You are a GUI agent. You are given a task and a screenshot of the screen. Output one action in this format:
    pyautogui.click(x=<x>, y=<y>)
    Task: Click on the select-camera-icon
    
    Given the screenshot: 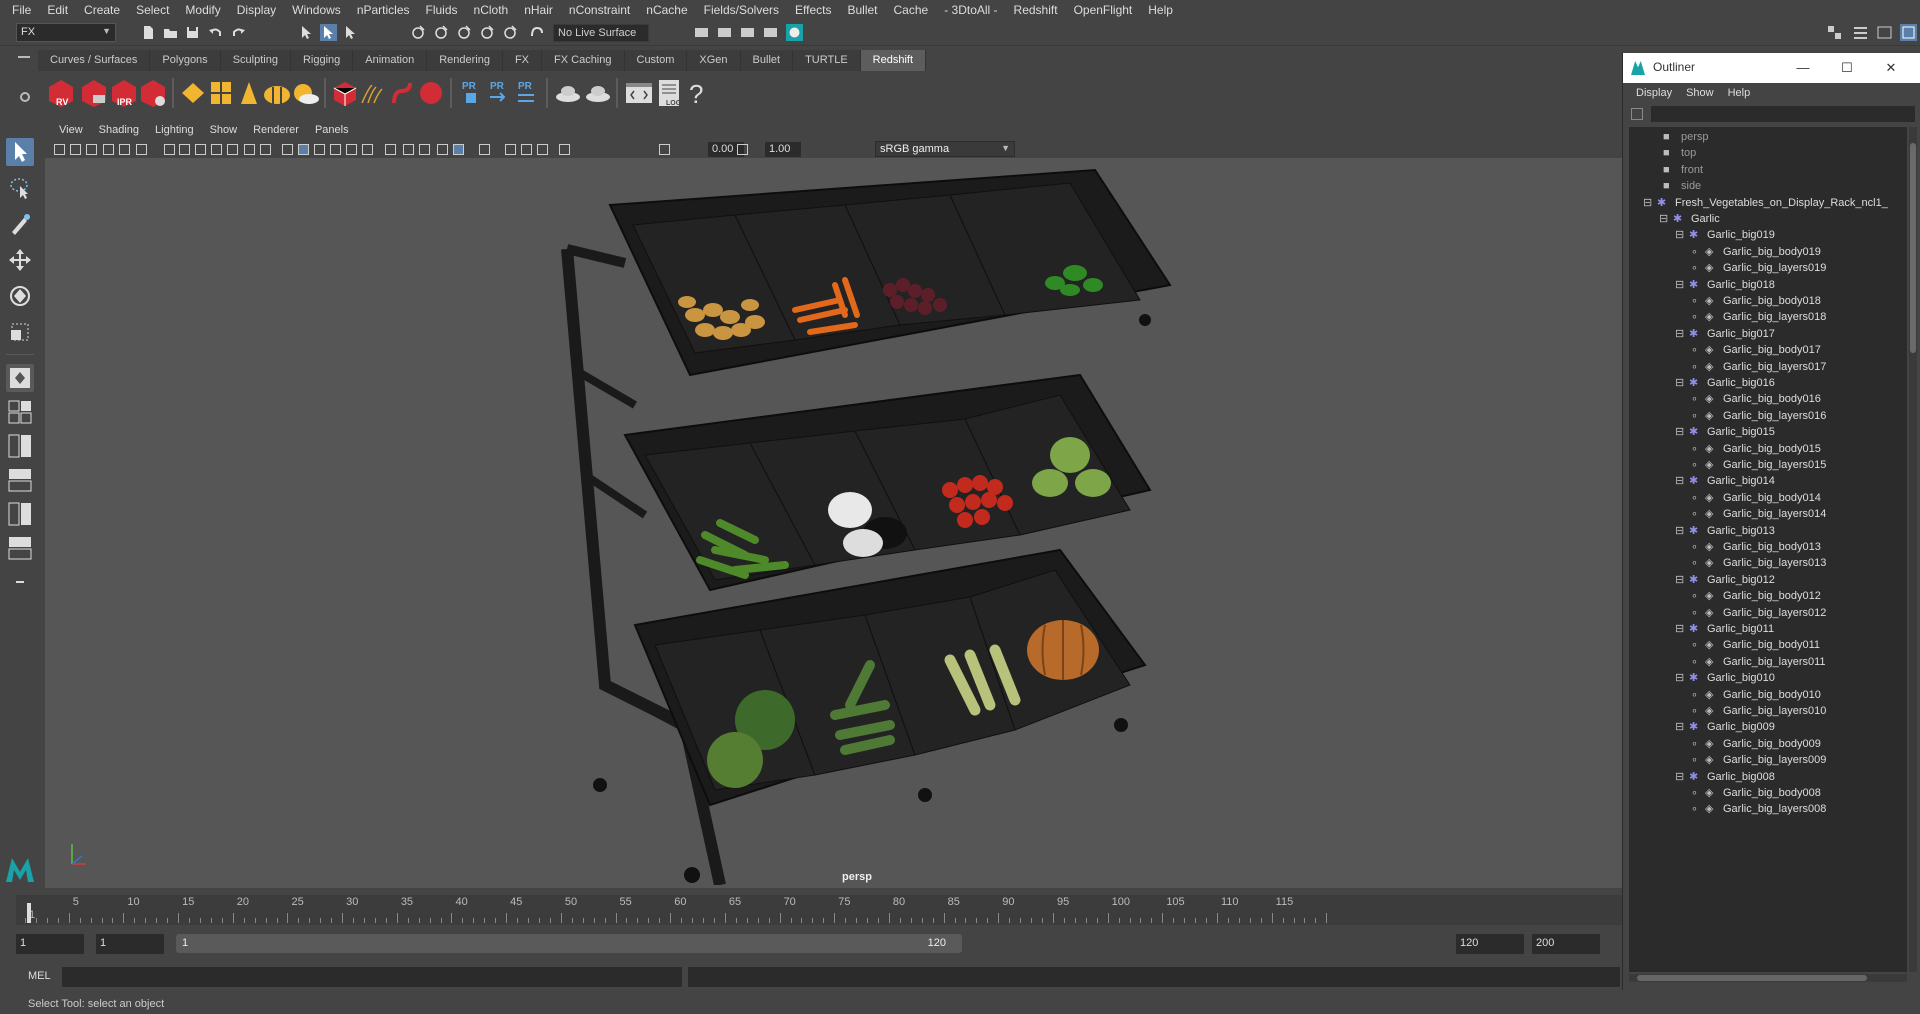 What is the action you would take?
    pyautogui.click(x=59, y=149)
    